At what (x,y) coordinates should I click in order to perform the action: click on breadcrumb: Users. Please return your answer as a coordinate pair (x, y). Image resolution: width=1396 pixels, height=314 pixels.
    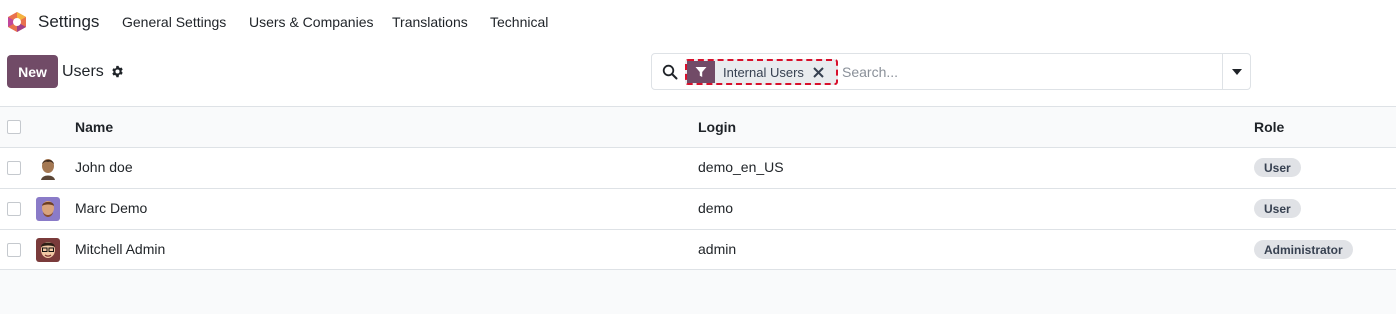
    Looking at the image, I should click on (83, 71).